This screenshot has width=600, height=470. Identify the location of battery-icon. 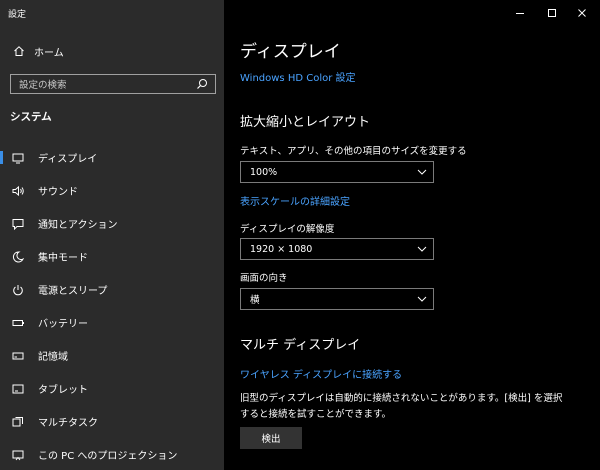
(18, 323).